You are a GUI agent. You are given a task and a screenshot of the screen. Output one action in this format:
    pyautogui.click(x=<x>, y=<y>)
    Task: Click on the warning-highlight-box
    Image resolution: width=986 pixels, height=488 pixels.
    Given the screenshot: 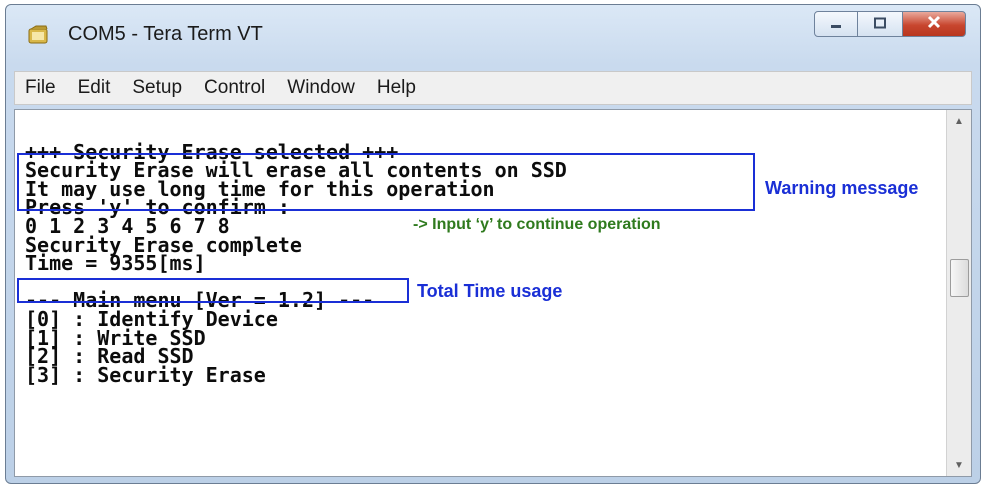 What is the action you would take?
    pyautogui.click(x=386, y=182)
    